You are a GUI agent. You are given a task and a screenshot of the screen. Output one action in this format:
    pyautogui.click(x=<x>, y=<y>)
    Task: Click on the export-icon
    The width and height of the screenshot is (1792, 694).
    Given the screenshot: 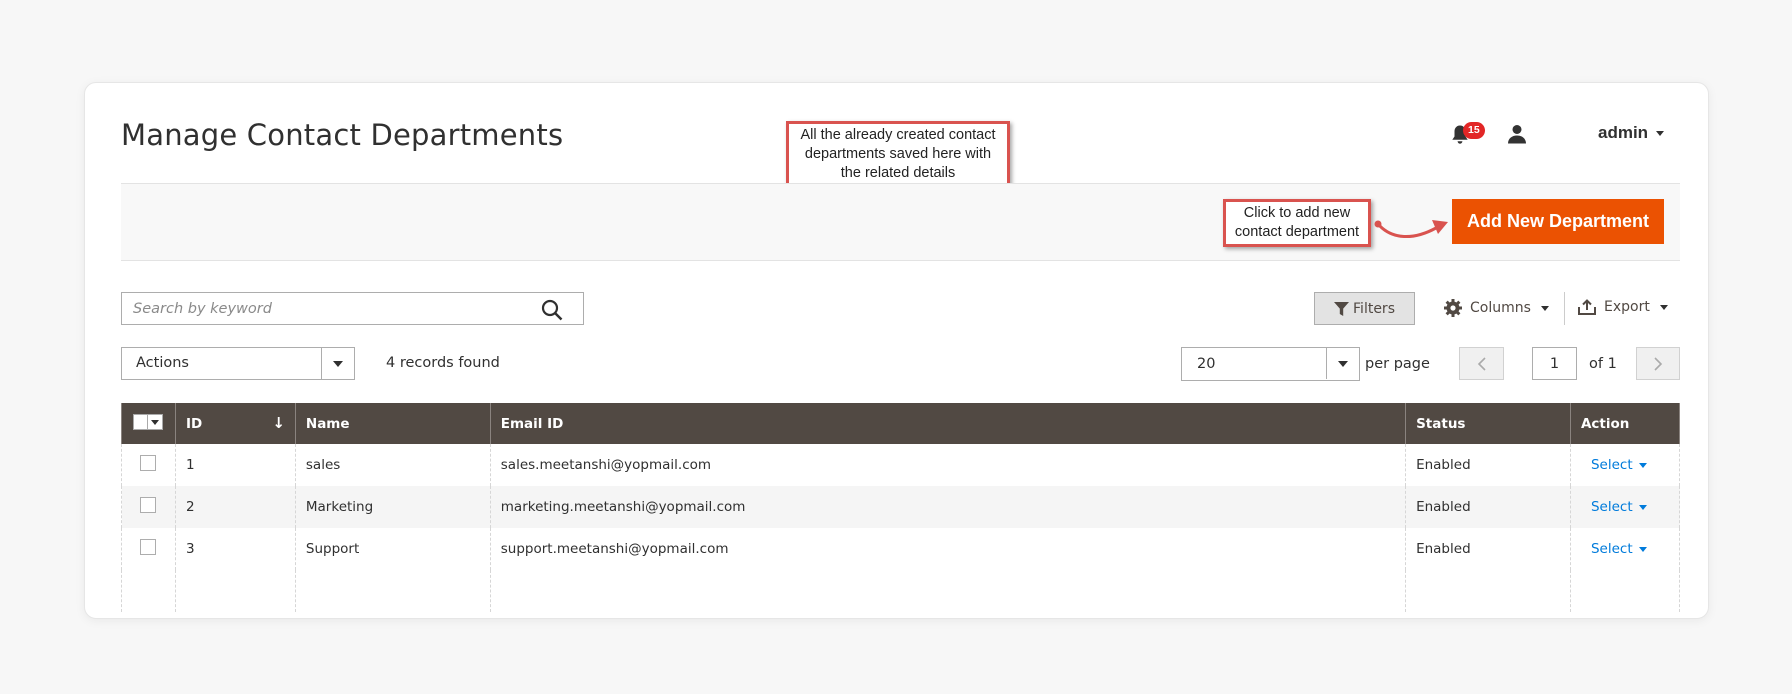 What is the action you would take?
    pyautogui.click(x=1587, y=307)
    